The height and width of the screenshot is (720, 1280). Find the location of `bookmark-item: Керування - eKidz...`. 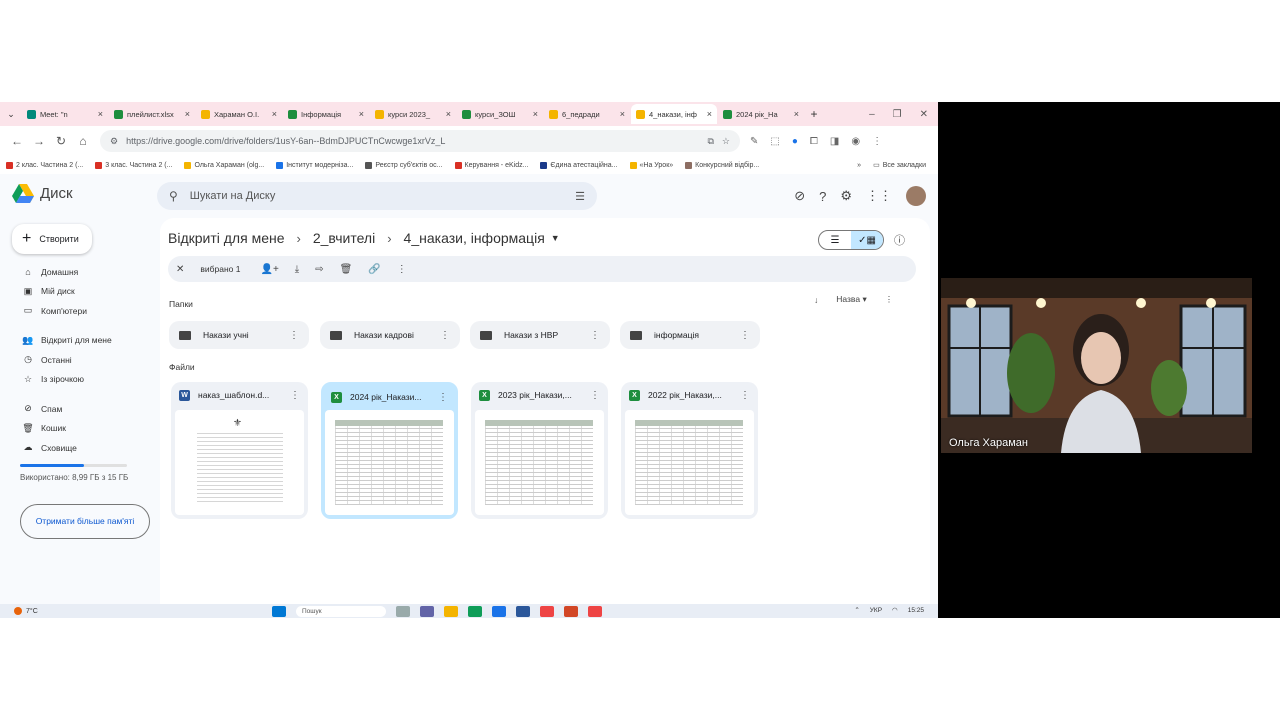

bookmark-item: Керування - eKidz... is located at coordinates (491, 165).